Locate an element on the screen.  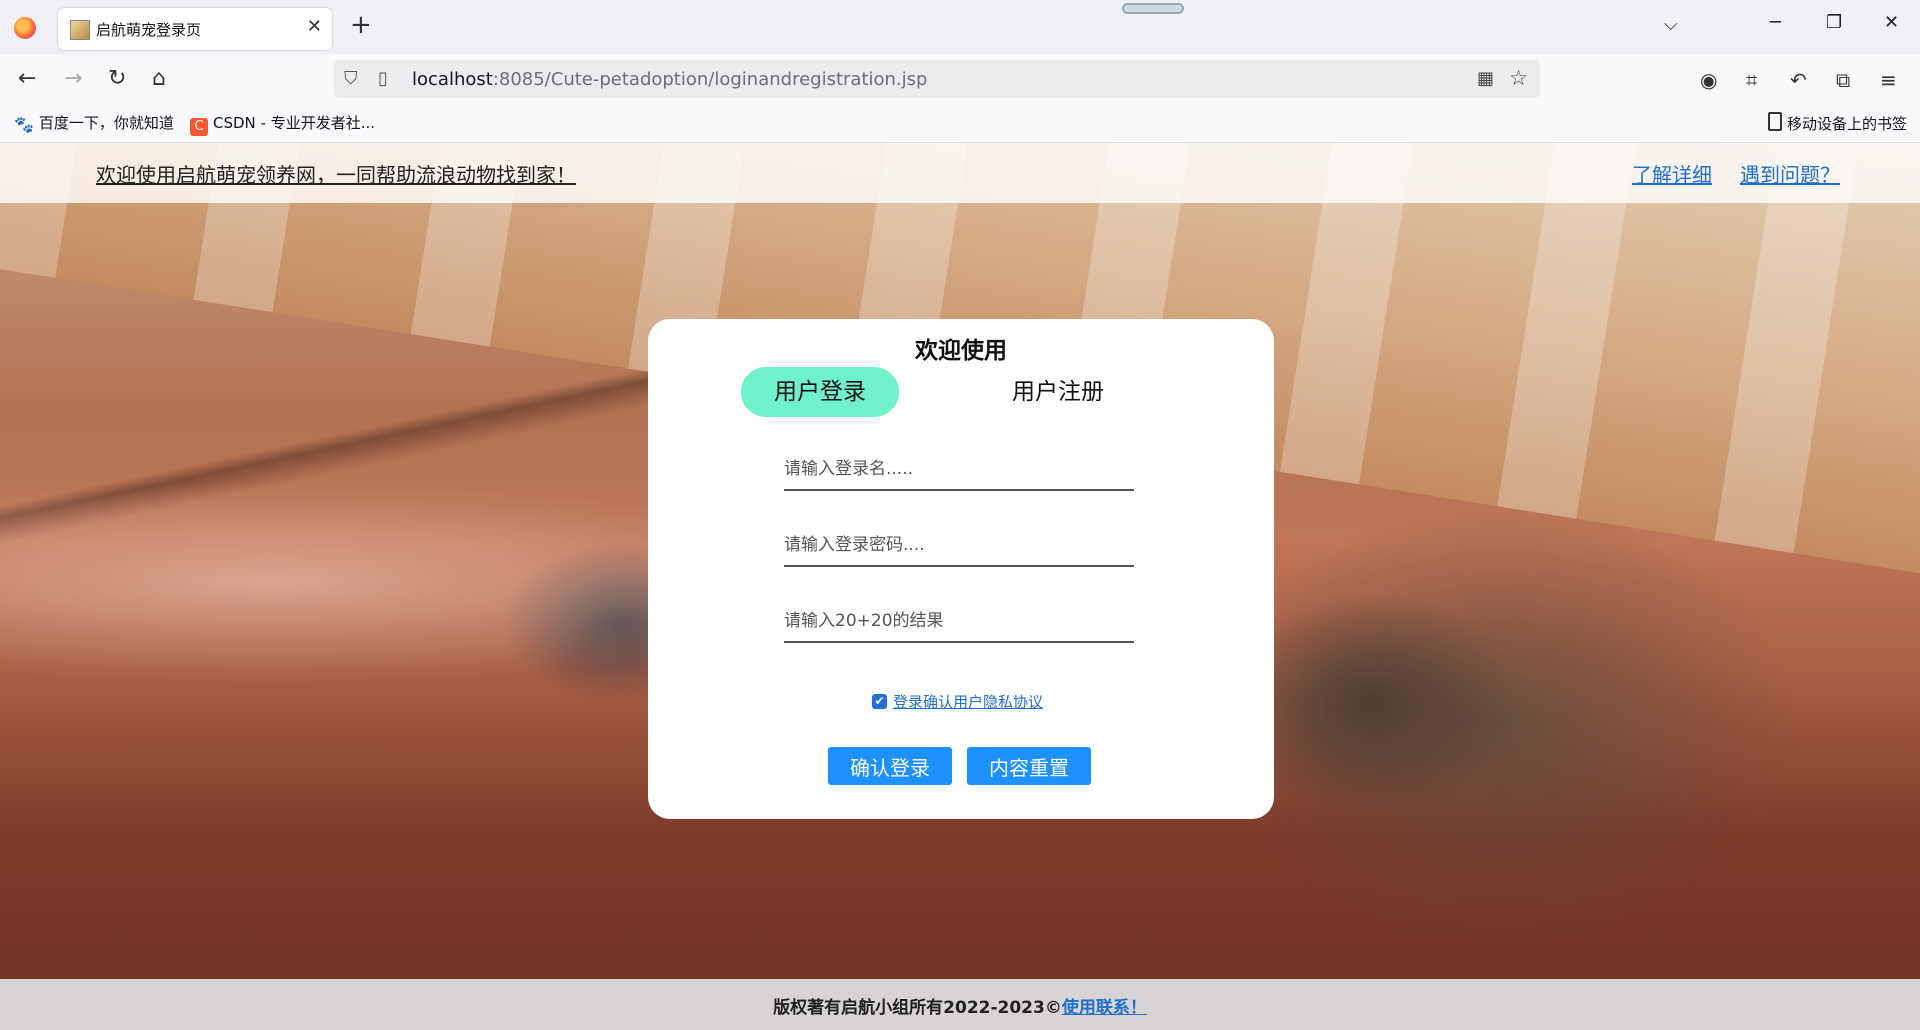
mobile-bookmarks-label: 移动设备上的书签 is located at coordinates (1847, 124).